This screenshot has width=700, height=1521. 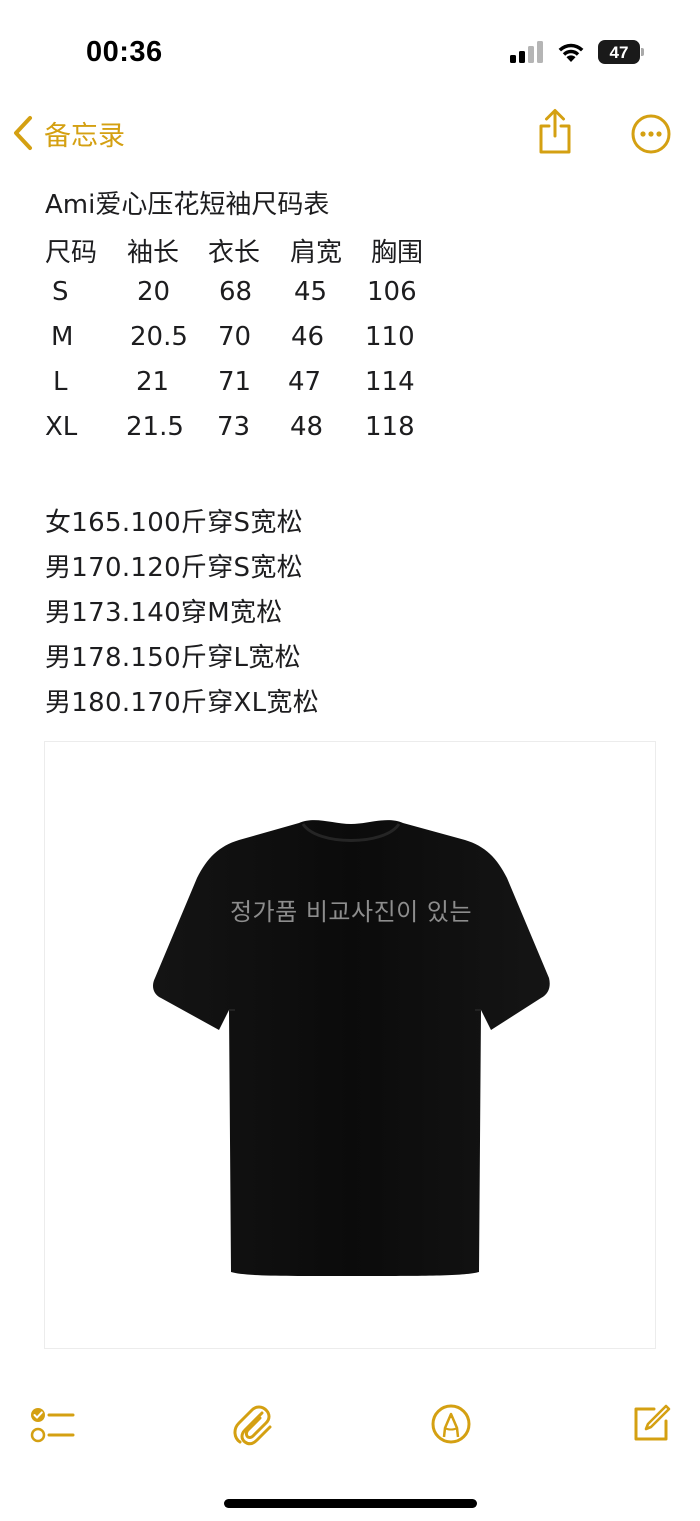 What do you see at coordinates (154, 292) in the screenshot?
I see `cell-sleeve: 20` at bounding box center [154, 292].